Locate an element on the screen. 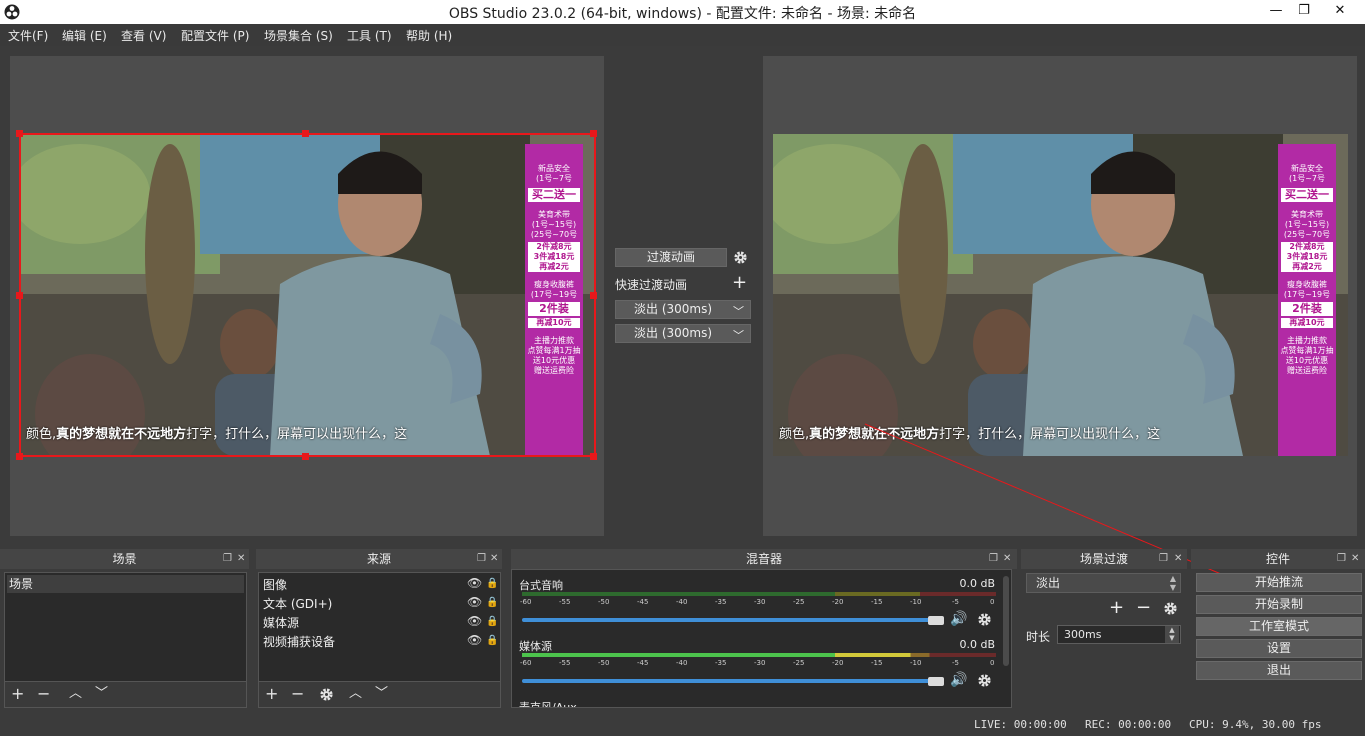 This screenshot has width=1365, height=736. sources-toolbar: + − ︿ ﹀ is located at coordinates (379, 695).